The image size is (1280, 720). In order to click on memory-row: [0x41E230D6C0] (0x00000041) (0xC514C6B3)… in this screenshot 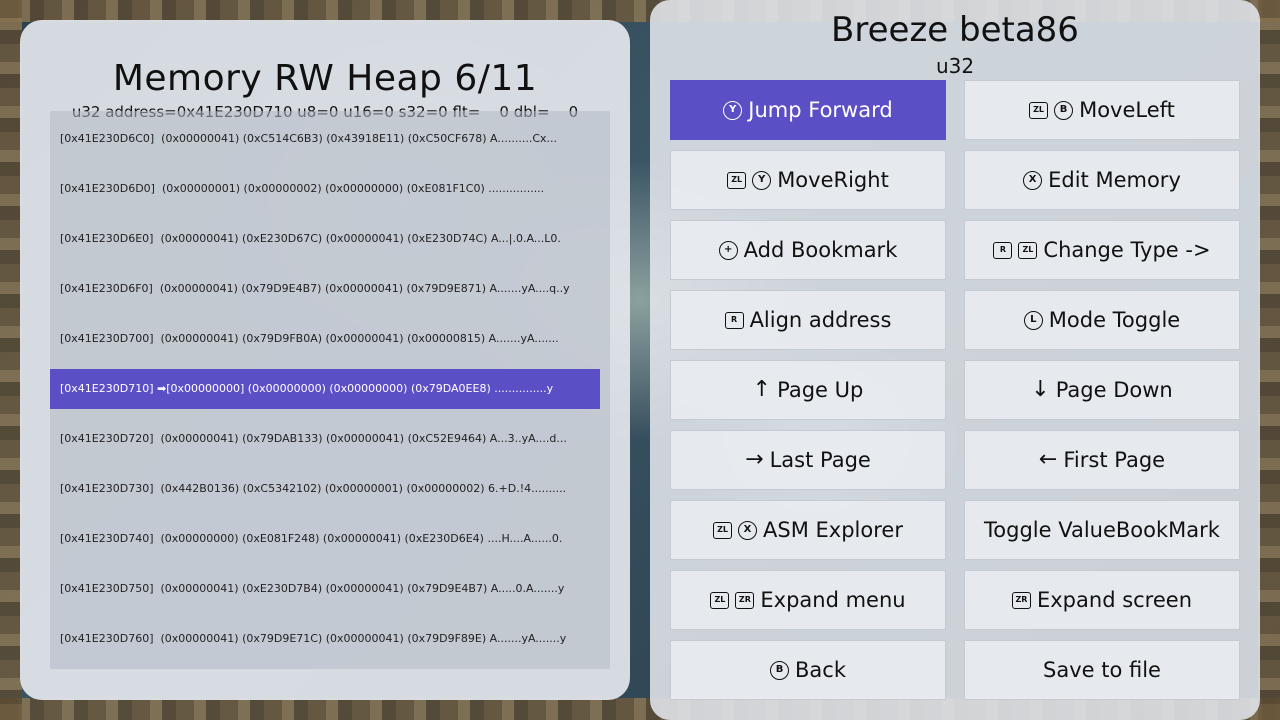, I will do `click(325, 139)`.